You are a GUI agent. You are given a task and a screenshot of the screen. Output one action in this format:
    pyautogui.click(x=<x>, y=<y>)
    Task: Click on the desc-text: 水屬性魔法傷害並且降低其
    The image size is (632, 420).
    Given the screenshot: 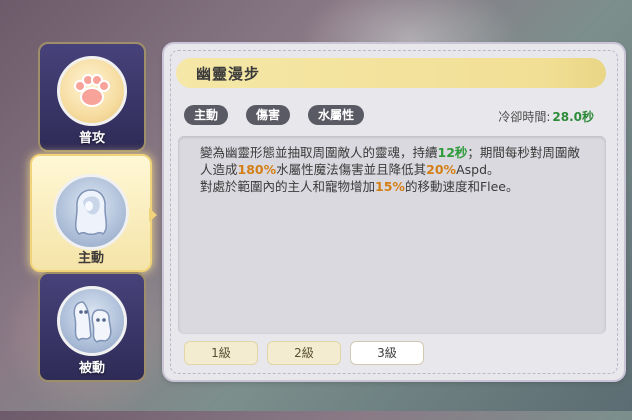 What is the action you would take?
    pyautogui.click(x=351, y=169)
    